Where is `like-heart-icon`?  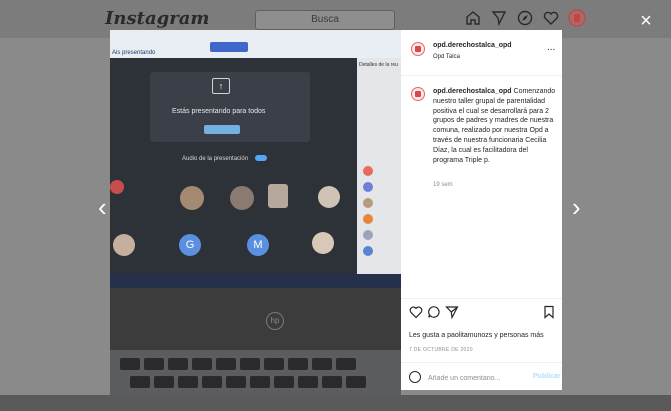
like-heart-icon is located at coordinates (416, 312).